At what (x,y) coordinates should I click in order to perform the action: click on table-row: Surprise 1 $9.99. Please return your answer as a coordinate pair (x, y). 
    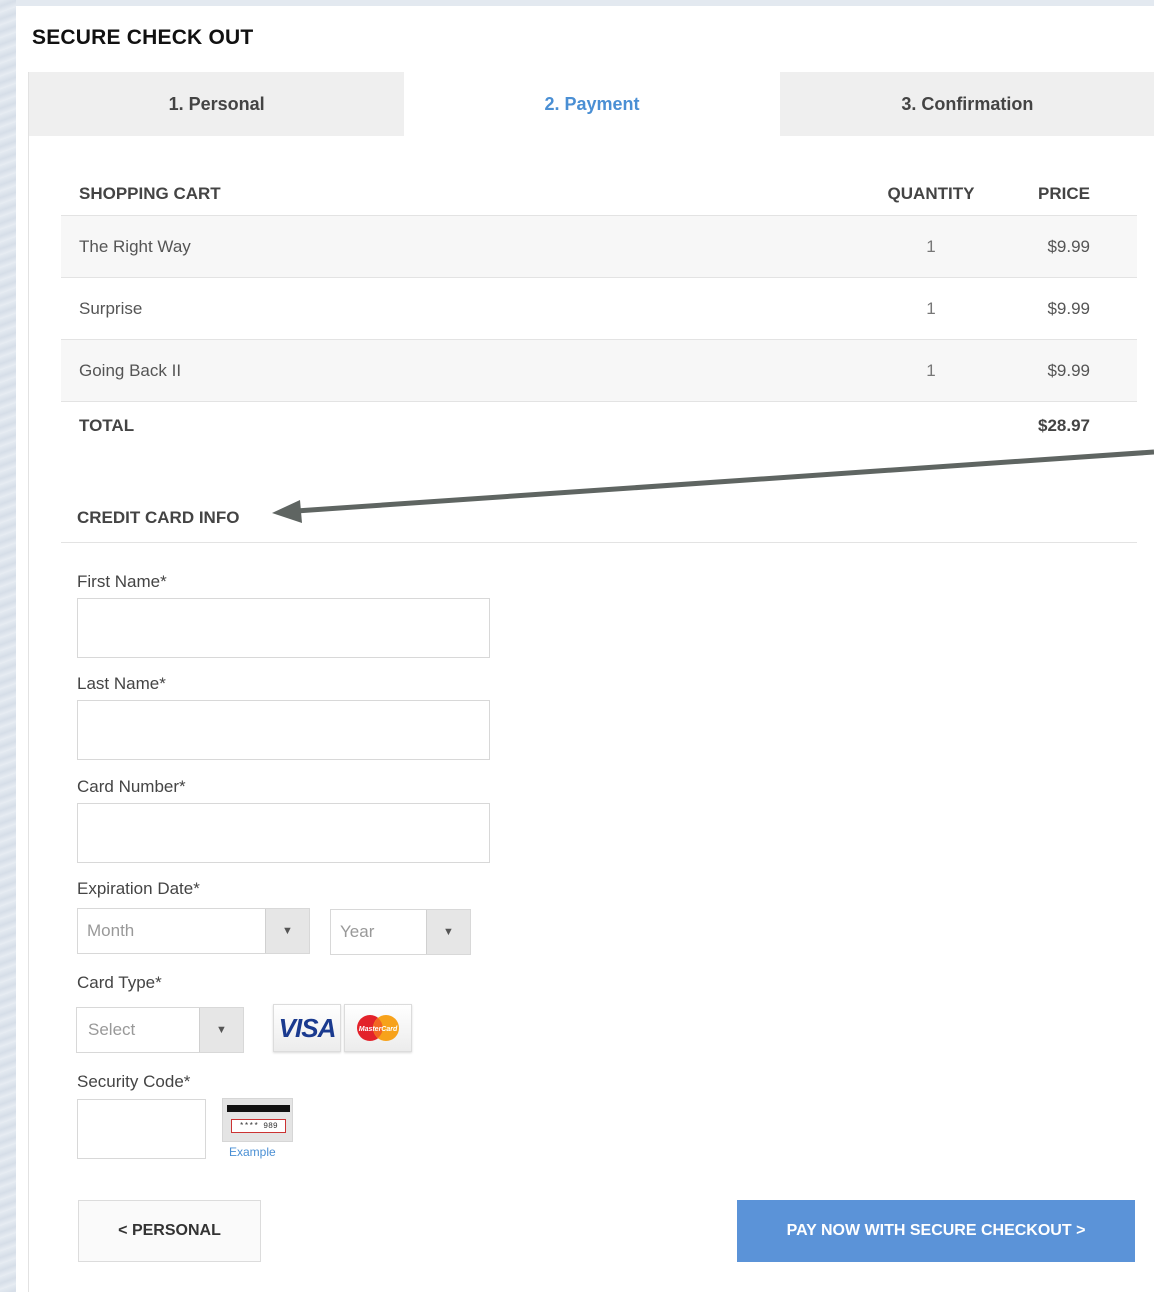
    Looking at the image, I should click on (599, 309).